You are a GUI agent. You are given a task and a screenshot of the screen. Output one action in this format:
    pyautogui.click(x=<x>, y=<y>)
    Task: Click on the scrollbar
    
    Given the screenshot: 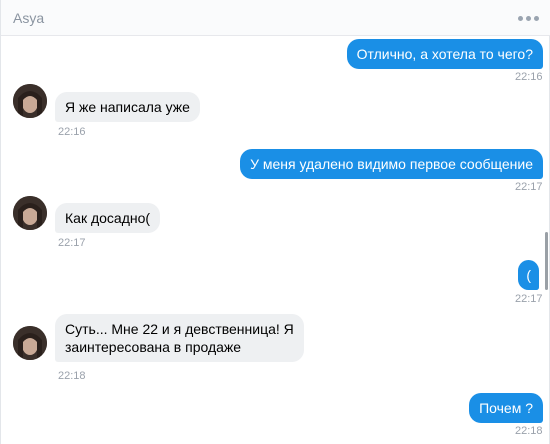 What is the action you would take?
    pyautogui.click(x=546, y=261)
    